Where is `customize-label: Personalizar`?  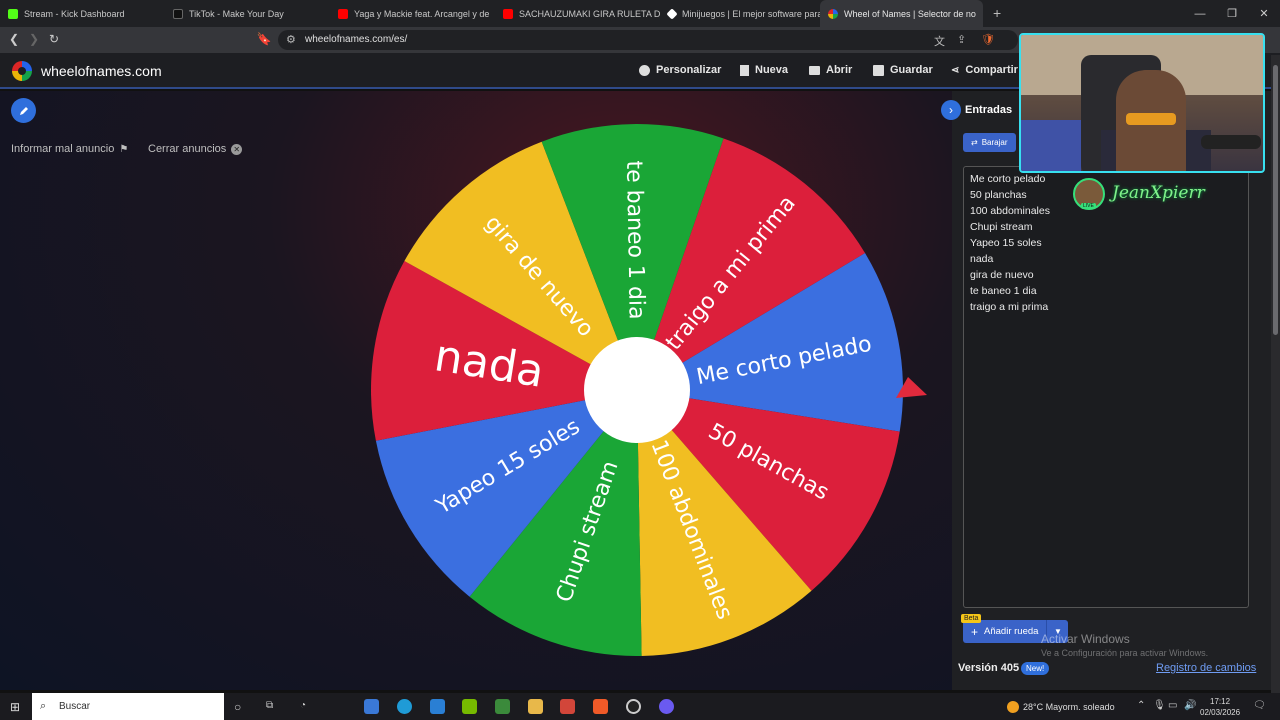
customize-label: Personalizar is located at coordinates (689, 70).